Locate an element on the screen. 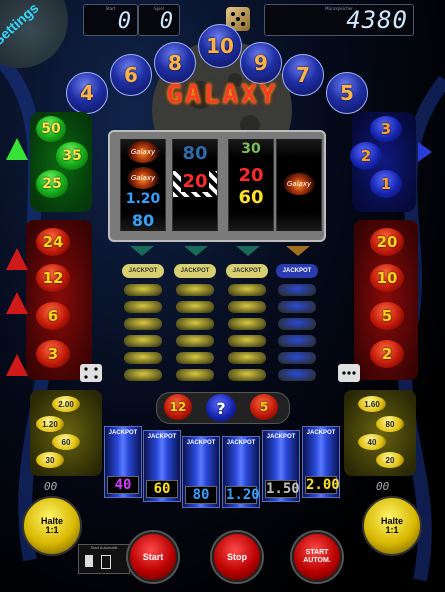  red-ball-5: 5 is located at coordinates (387, 316).